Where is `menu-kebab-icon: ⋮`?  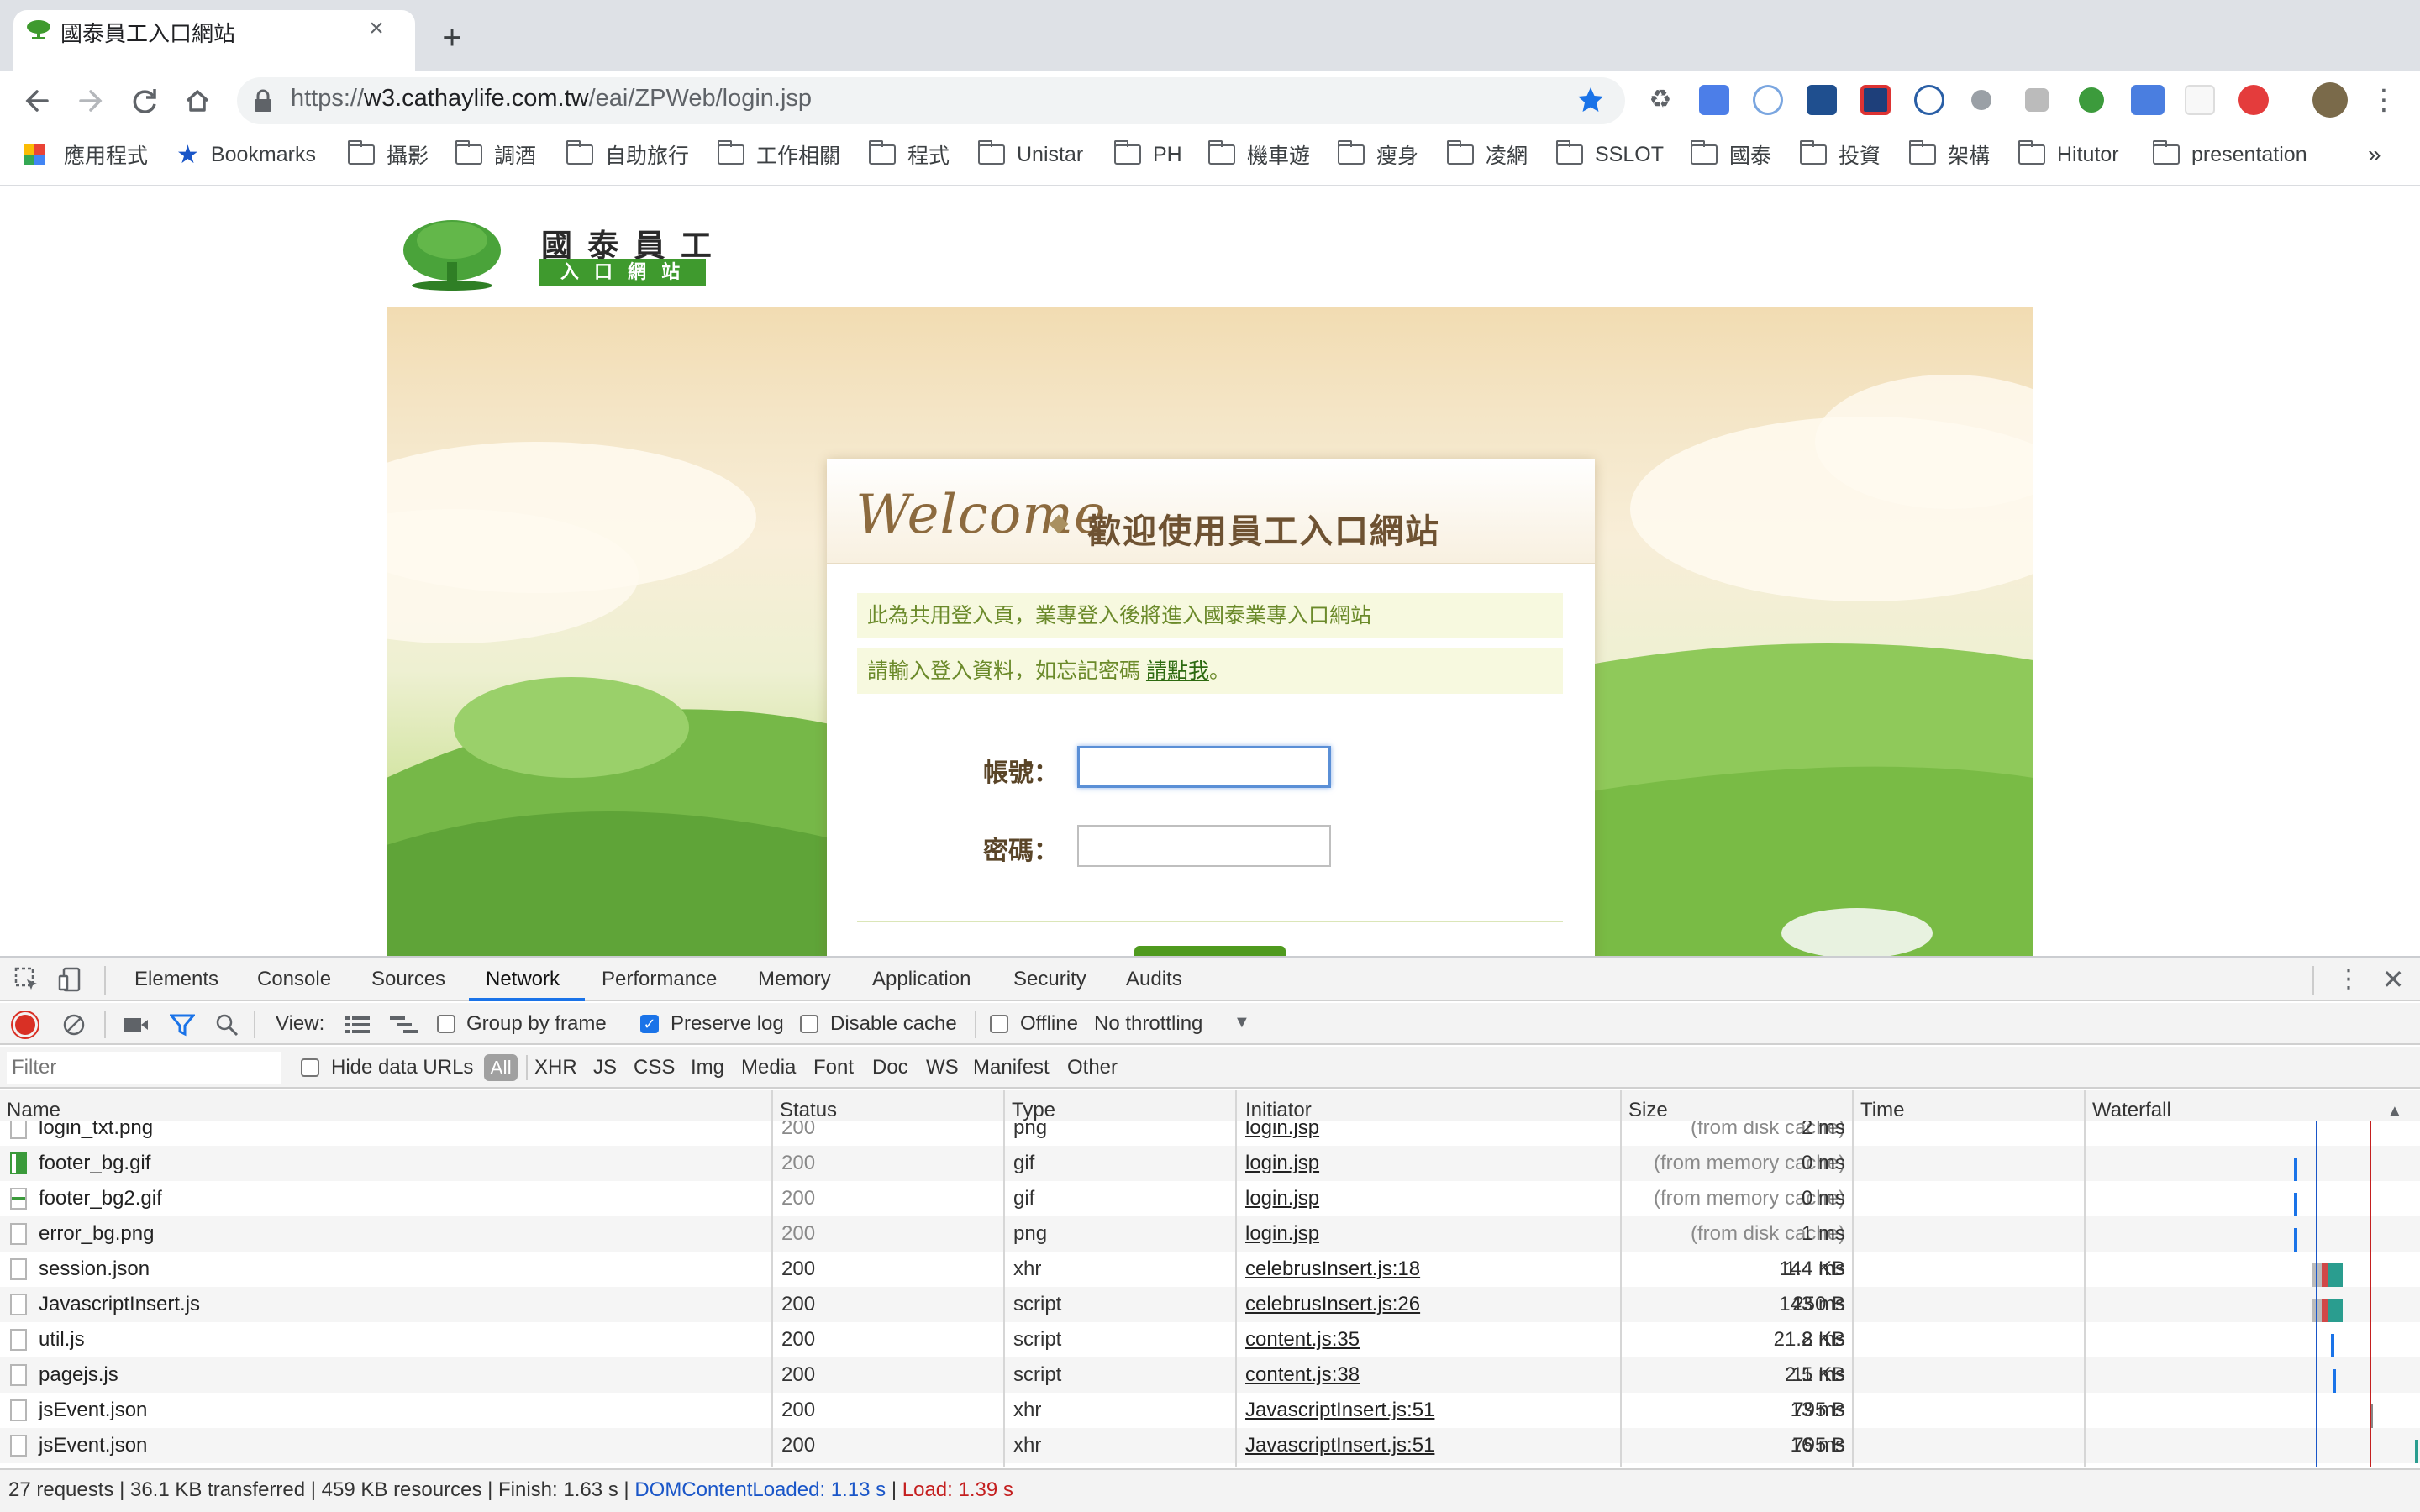 menu-kebab-icon: ⋮ is located at coordinates (2384, 100).